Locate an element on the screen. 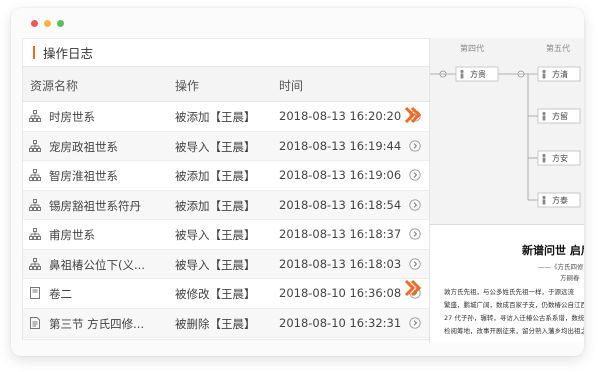 The image size is (600, 372). timestamp: 2018-08-10 16:32:31 is located at coordinates (340, 322).